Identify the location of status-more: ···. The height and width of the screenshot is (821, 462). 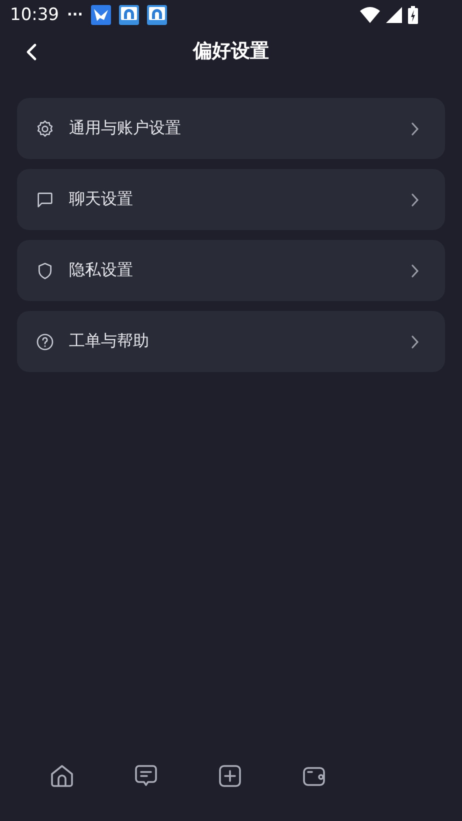
(75, 15).